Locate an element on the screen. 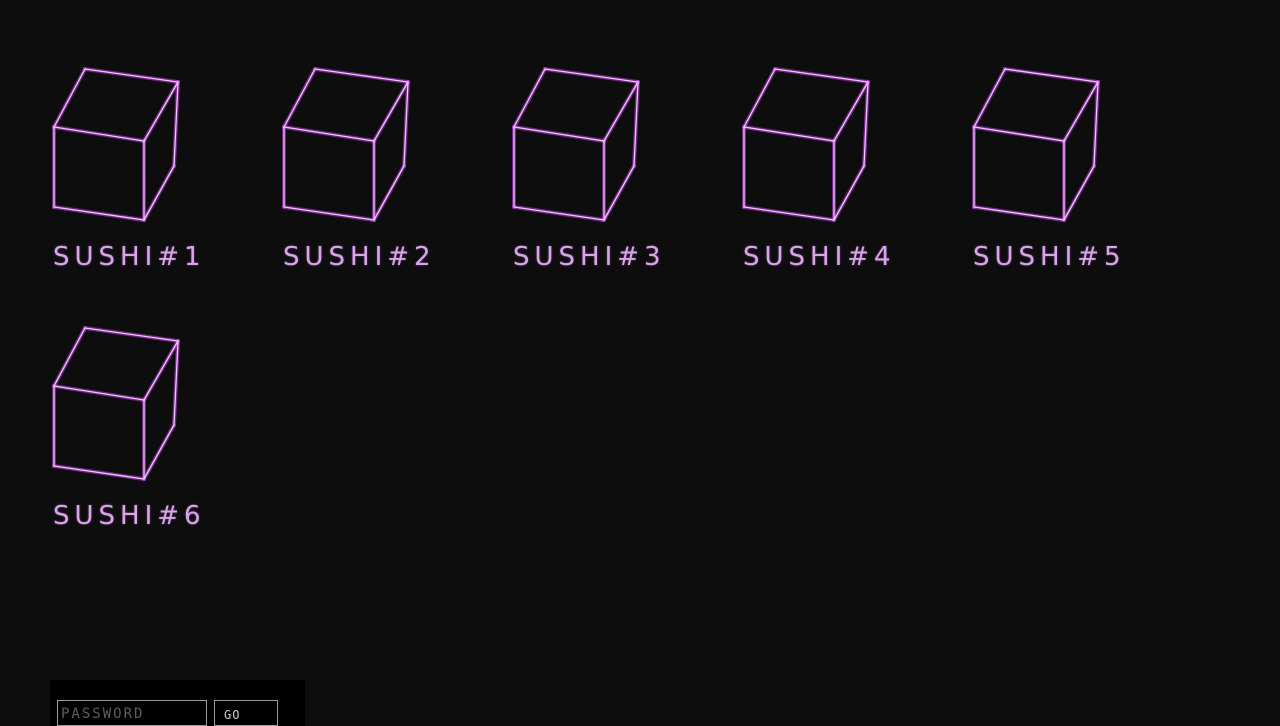 The image size is (1280, 726). product-tile-sushi-3: SUSHI#3 is located at coordinates (627, 175).